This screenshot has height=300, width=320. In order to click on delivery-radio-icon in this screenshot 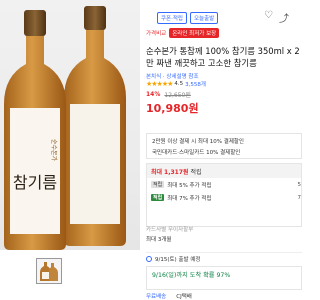, I will do `click(149, 258)`.